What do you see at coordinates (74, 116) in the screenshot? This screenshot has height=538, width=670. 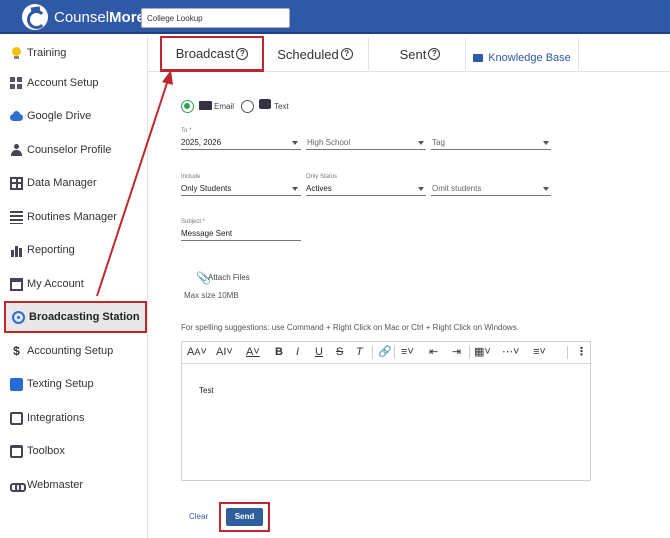 I see `sidebar-item-google-drive: Google Drive` at bounding box center [74, 116].